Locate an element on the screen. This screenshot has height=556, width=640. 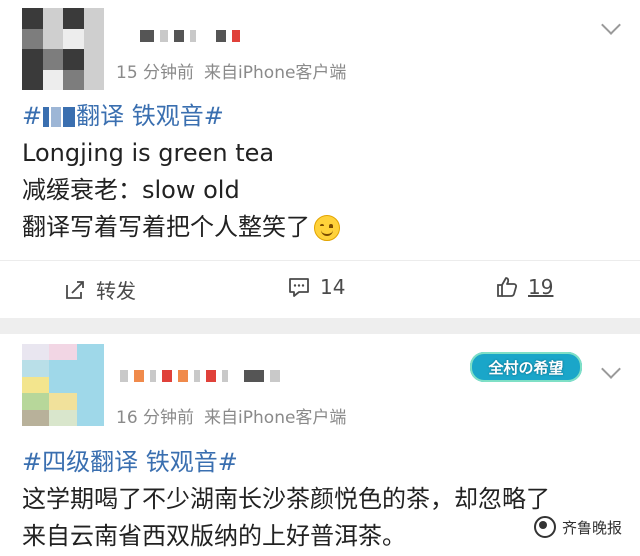
comment-icon is located at coordinates (299, 287).